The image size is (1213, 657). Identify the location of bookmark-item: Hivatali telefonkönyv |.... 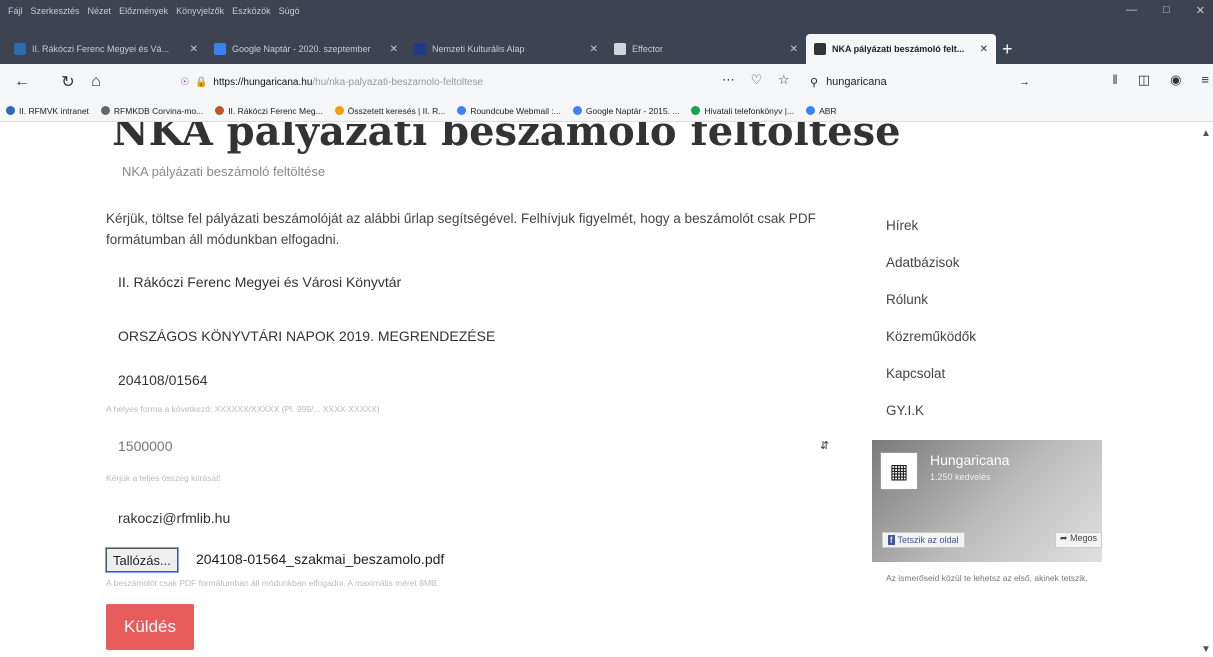
(742, 111).